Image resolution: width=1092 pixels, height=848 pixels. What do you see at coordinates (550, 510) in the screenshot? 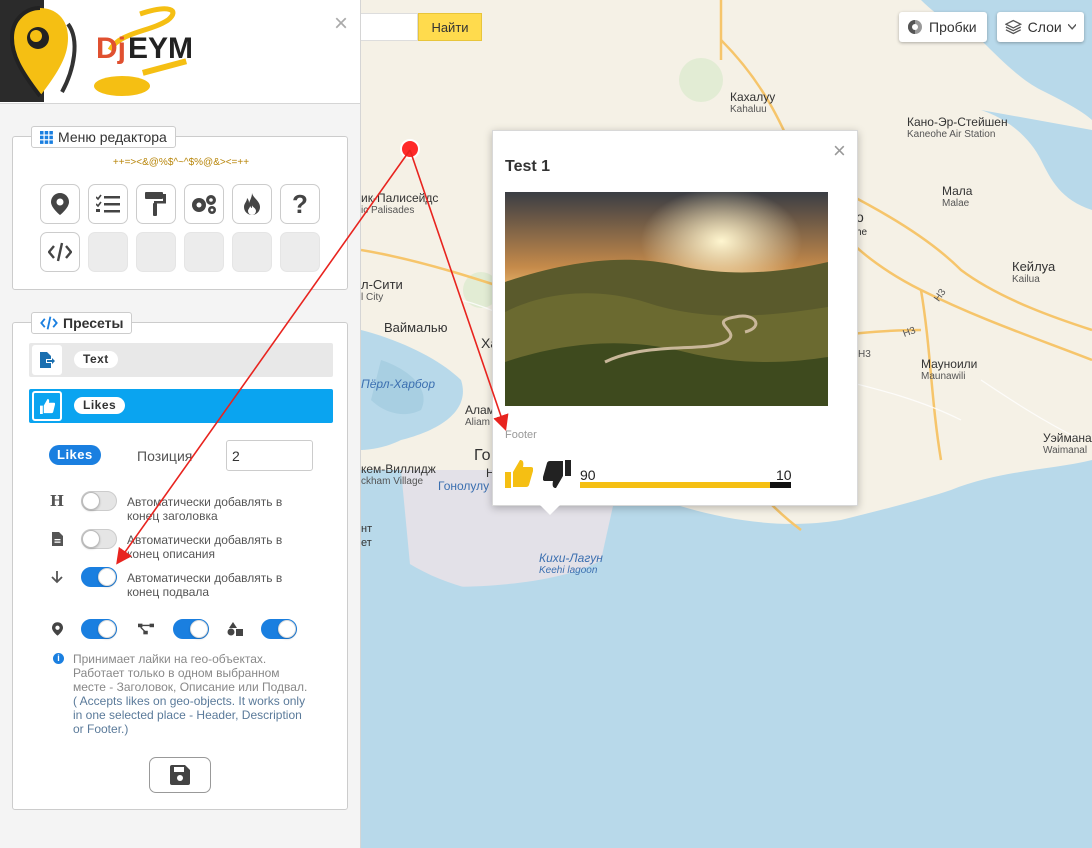
I see `balloon-tail` at bounding box center [550, 510].